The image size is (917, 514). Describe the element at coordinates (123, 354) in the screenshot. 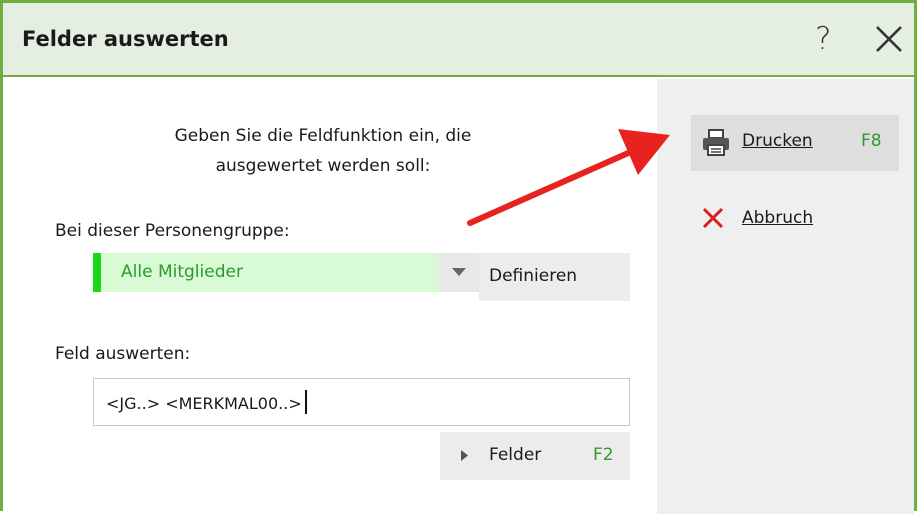

I see `field-label: Feld auswerten:` at that location.